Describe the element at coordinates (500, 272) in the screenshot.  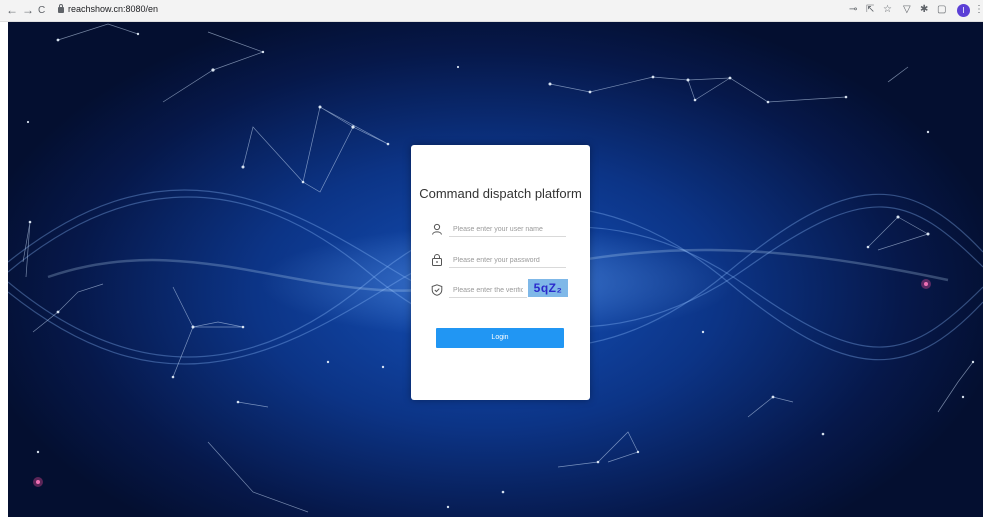
I see `login-card: Command dispatch platform 5qZ₂ Login` at that location.